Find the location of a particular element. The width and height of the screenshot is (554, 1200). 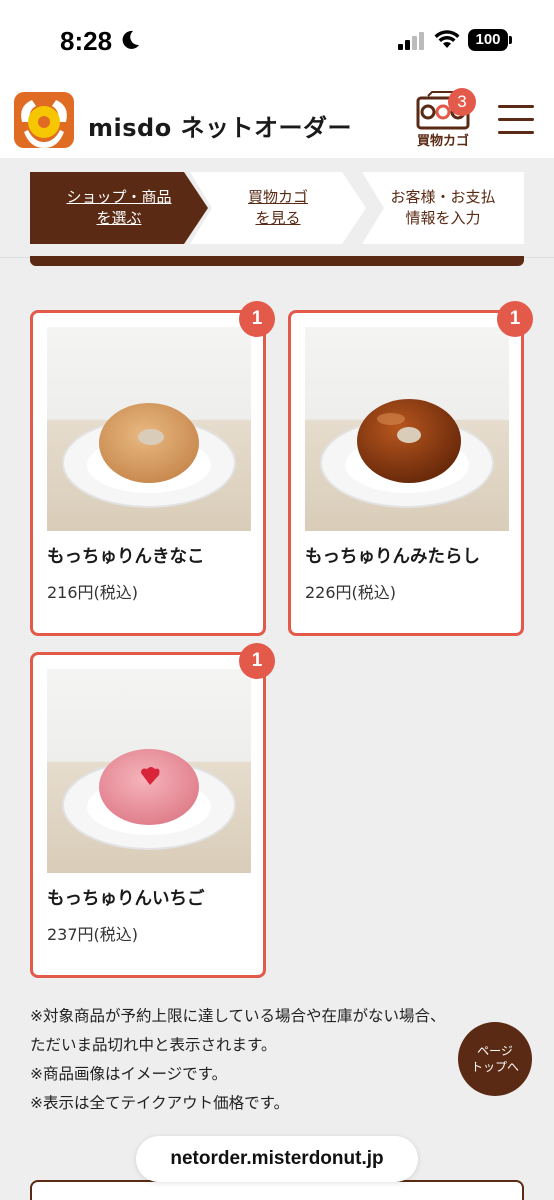

product-card: 1 もっちゅりんいちご 237円(税込) is located at coordinates (152, 810).